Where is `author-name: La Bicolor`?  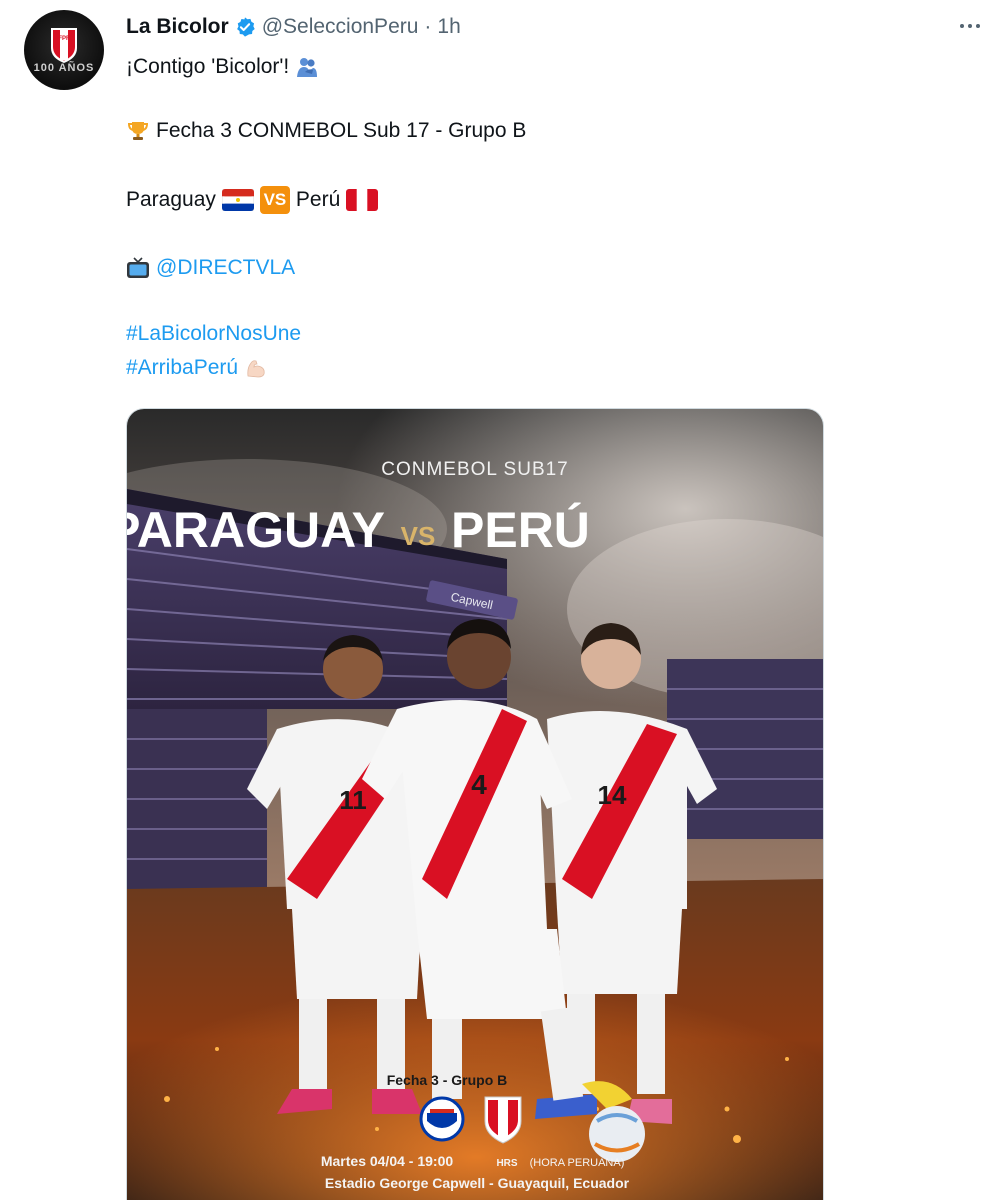
author-name: La Bicolor is located at coordinates (177, 27).